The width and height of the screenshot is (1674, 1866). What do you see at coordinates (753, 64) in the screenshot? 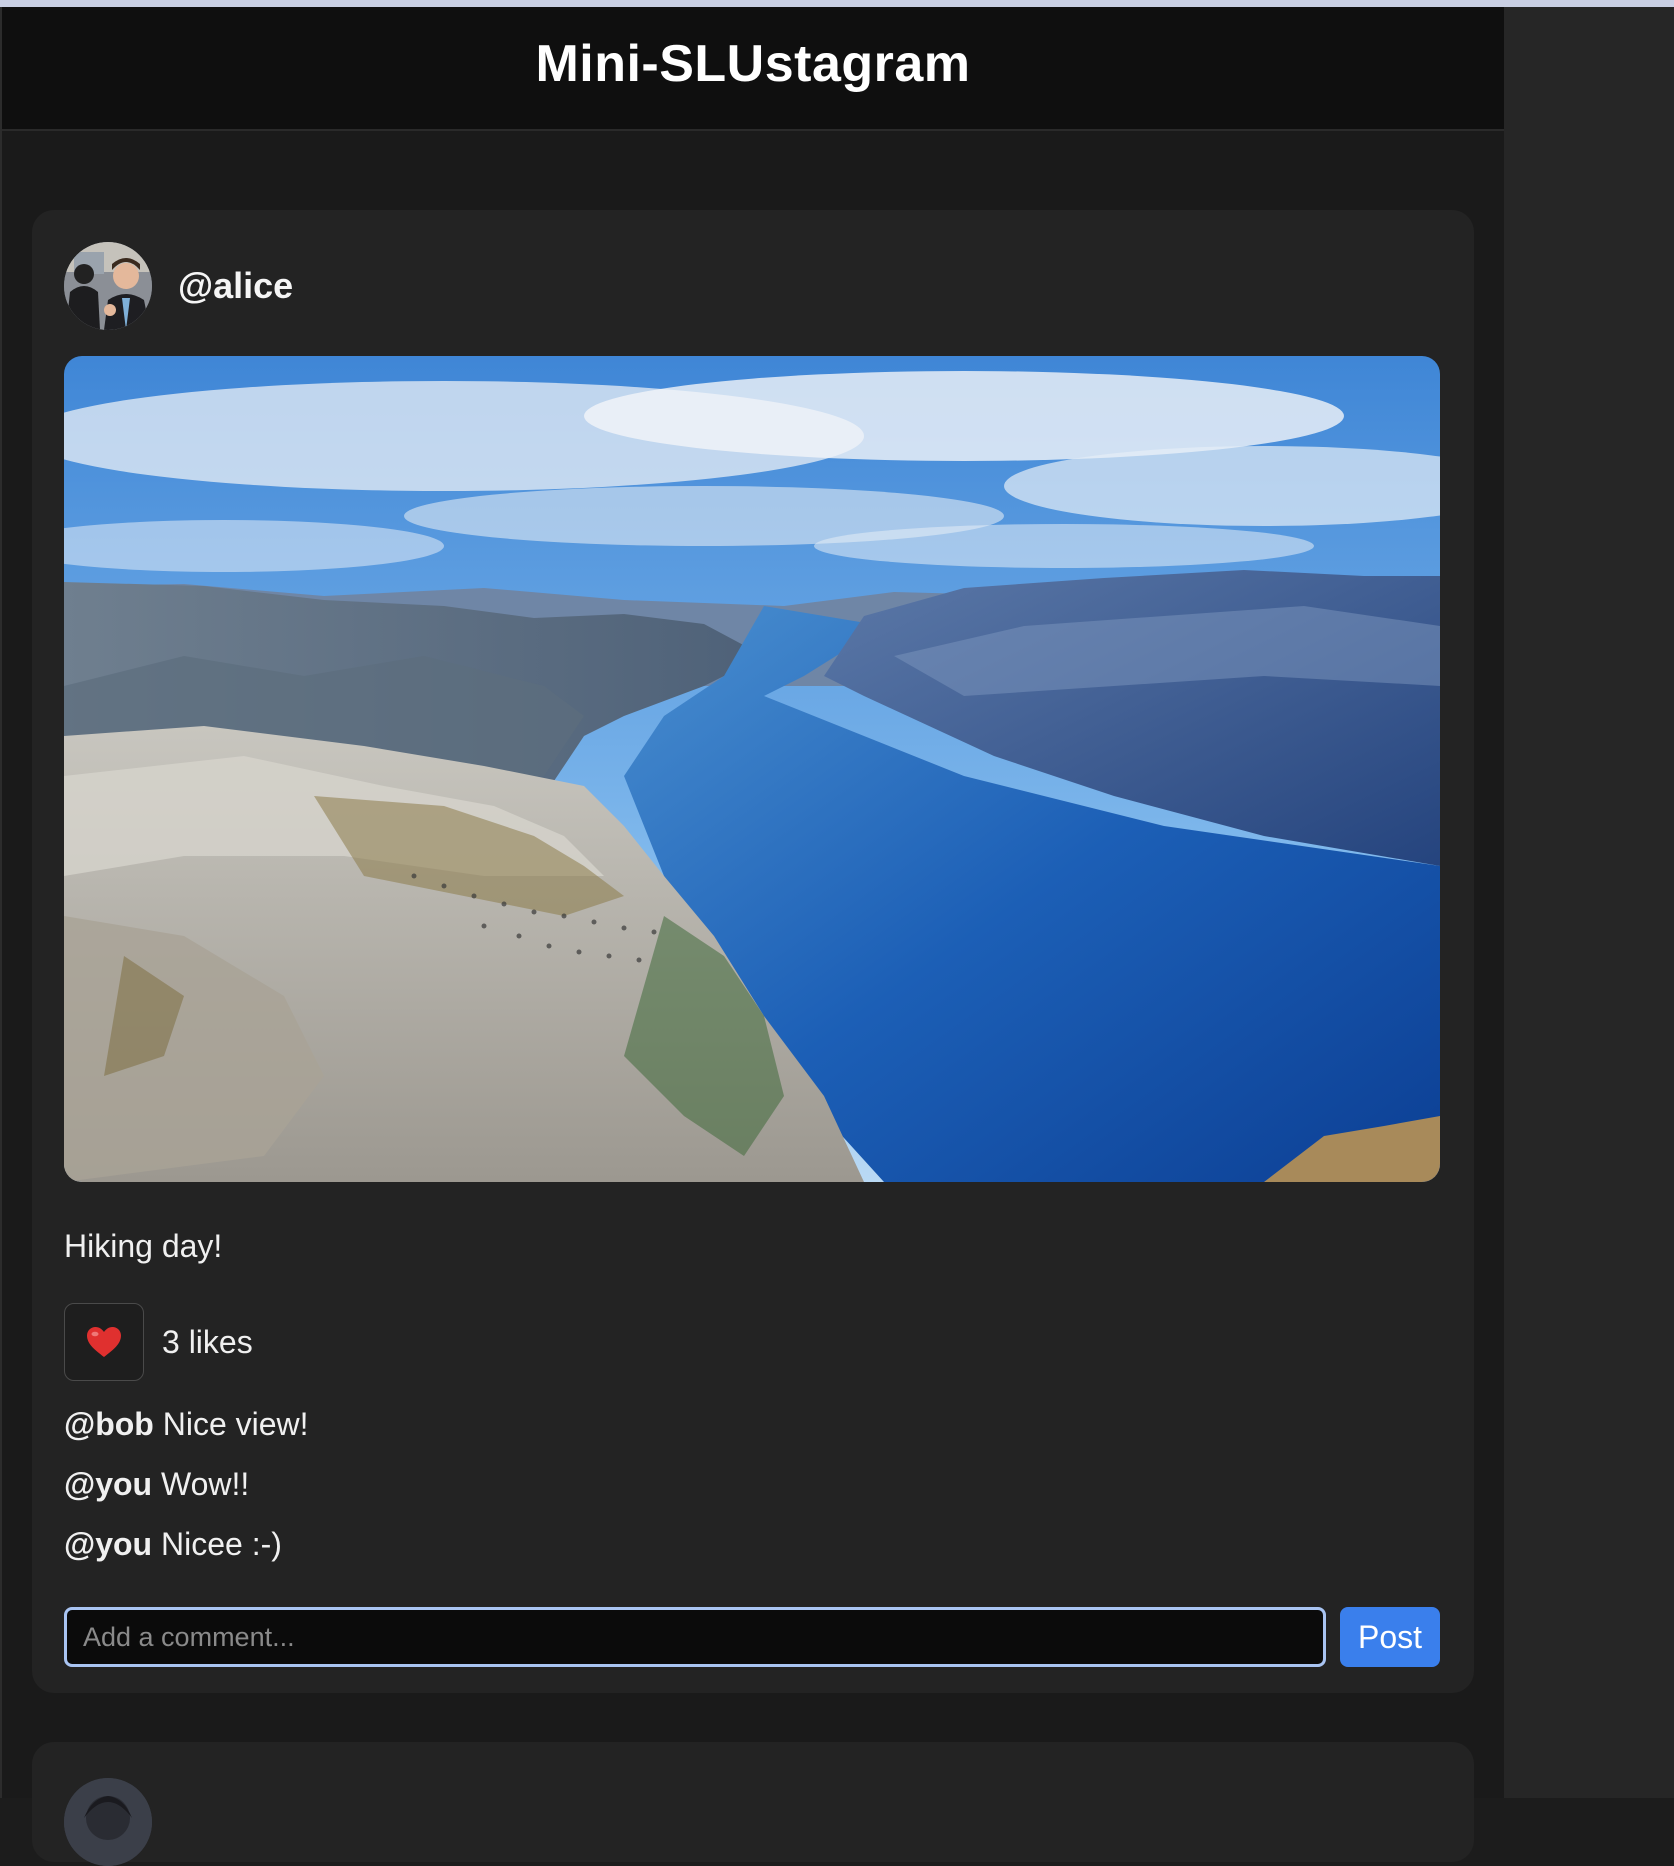
I see `app-title: Mini-SLUstagram` at bounding box center [753, 64].